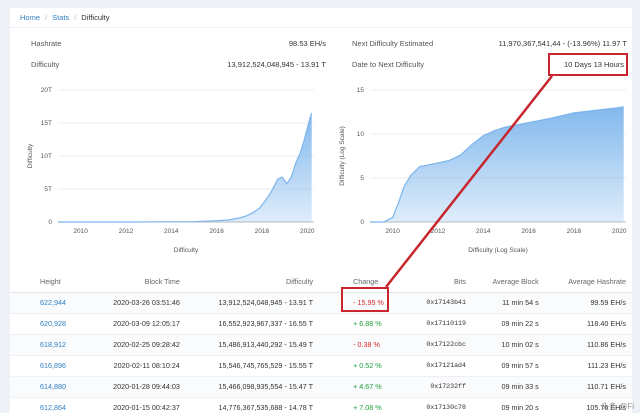 Image resolution: width=640 pixels, height=413 pixels. What do you see at coordinates (469, 181) in the screenshot?
I see `highlight-connector` at bounding box center [469, 181].